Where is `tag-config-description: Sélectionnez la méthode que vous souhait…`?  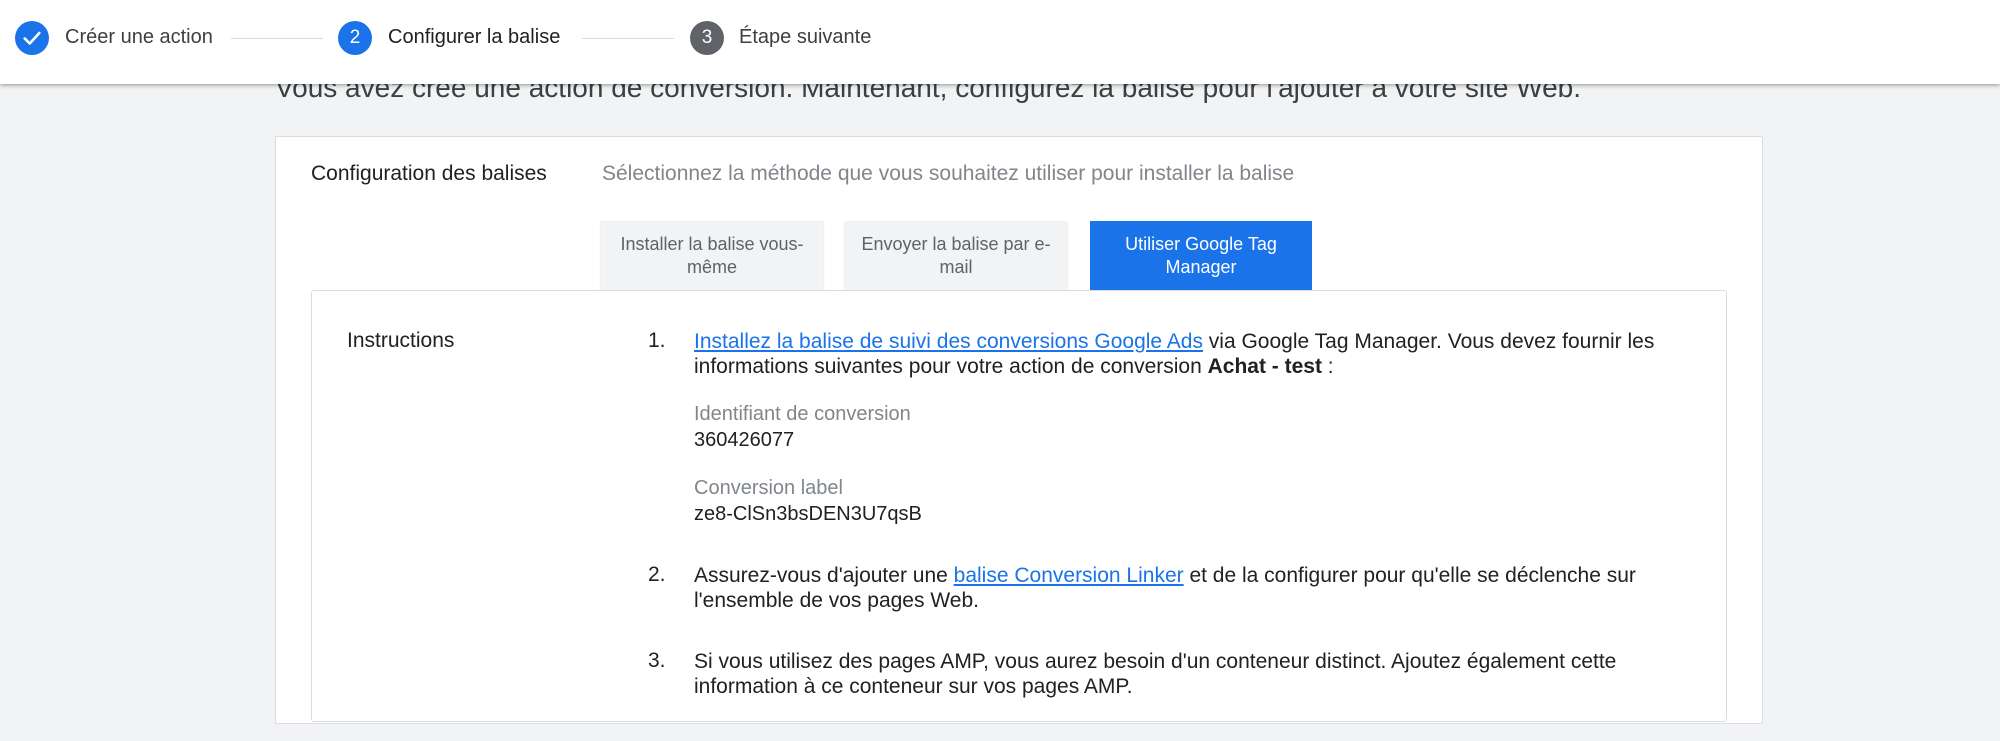
tag-config-description: Sélectionnez la méthode que vous souhait… is located at coordinates (948, 173).